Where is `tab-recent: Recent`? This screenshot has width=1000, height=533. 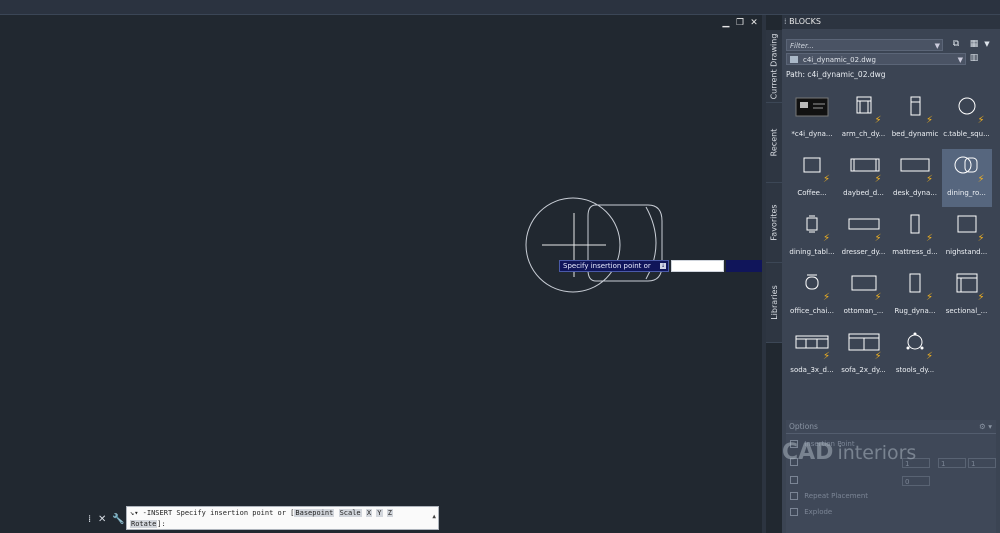
tab-recent: Recent is located at coordinates (774, 142).